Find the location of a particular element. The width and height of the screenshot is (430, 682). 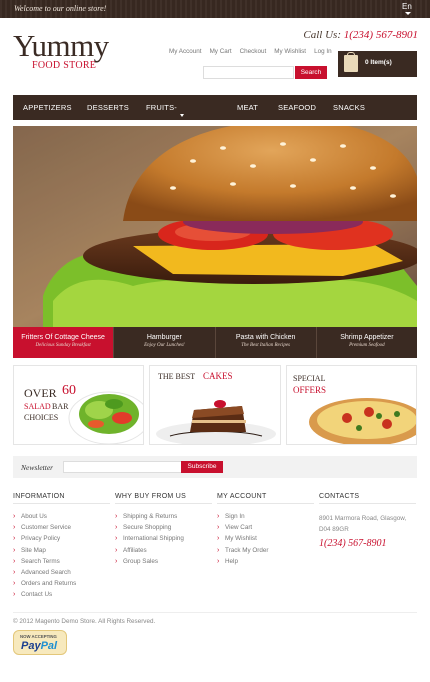

header-phone: 1(234) 567-8901 is located at coordinates (380, 35).